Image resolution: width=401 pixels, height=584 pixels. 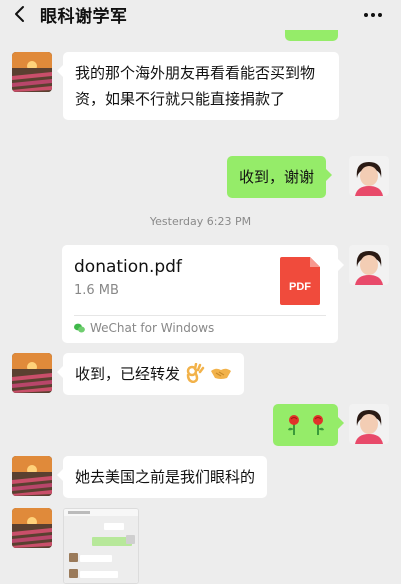 I want to click on message-bubble: 收到，谢谢, so click(x=280, y=177).